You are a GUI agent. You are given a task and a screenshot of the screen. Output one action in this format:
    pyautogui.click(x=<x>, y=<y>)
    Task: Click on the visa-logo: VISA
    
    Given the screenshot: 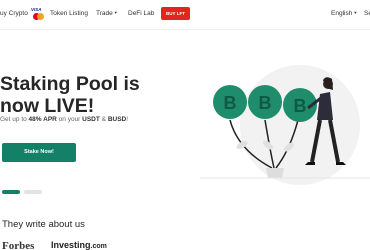 What is the action you would take?
    pyautogui.click(x=36, y=9)
    